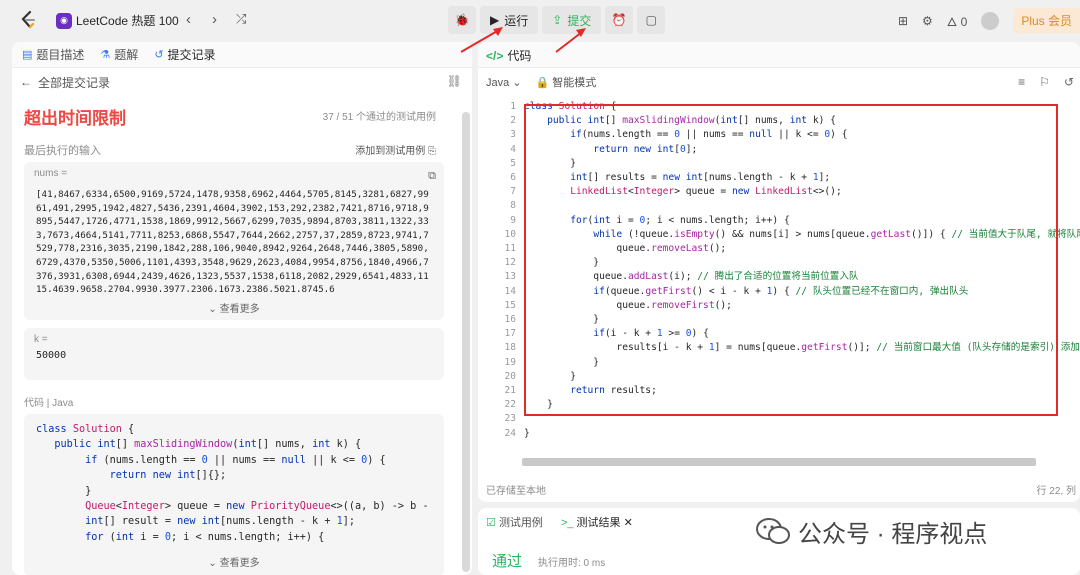 This screenshot has height=575, width=1080. Describe the element at coordinates (214, 19) in the screenshot. I see `next-problem-button: ›` at that location.